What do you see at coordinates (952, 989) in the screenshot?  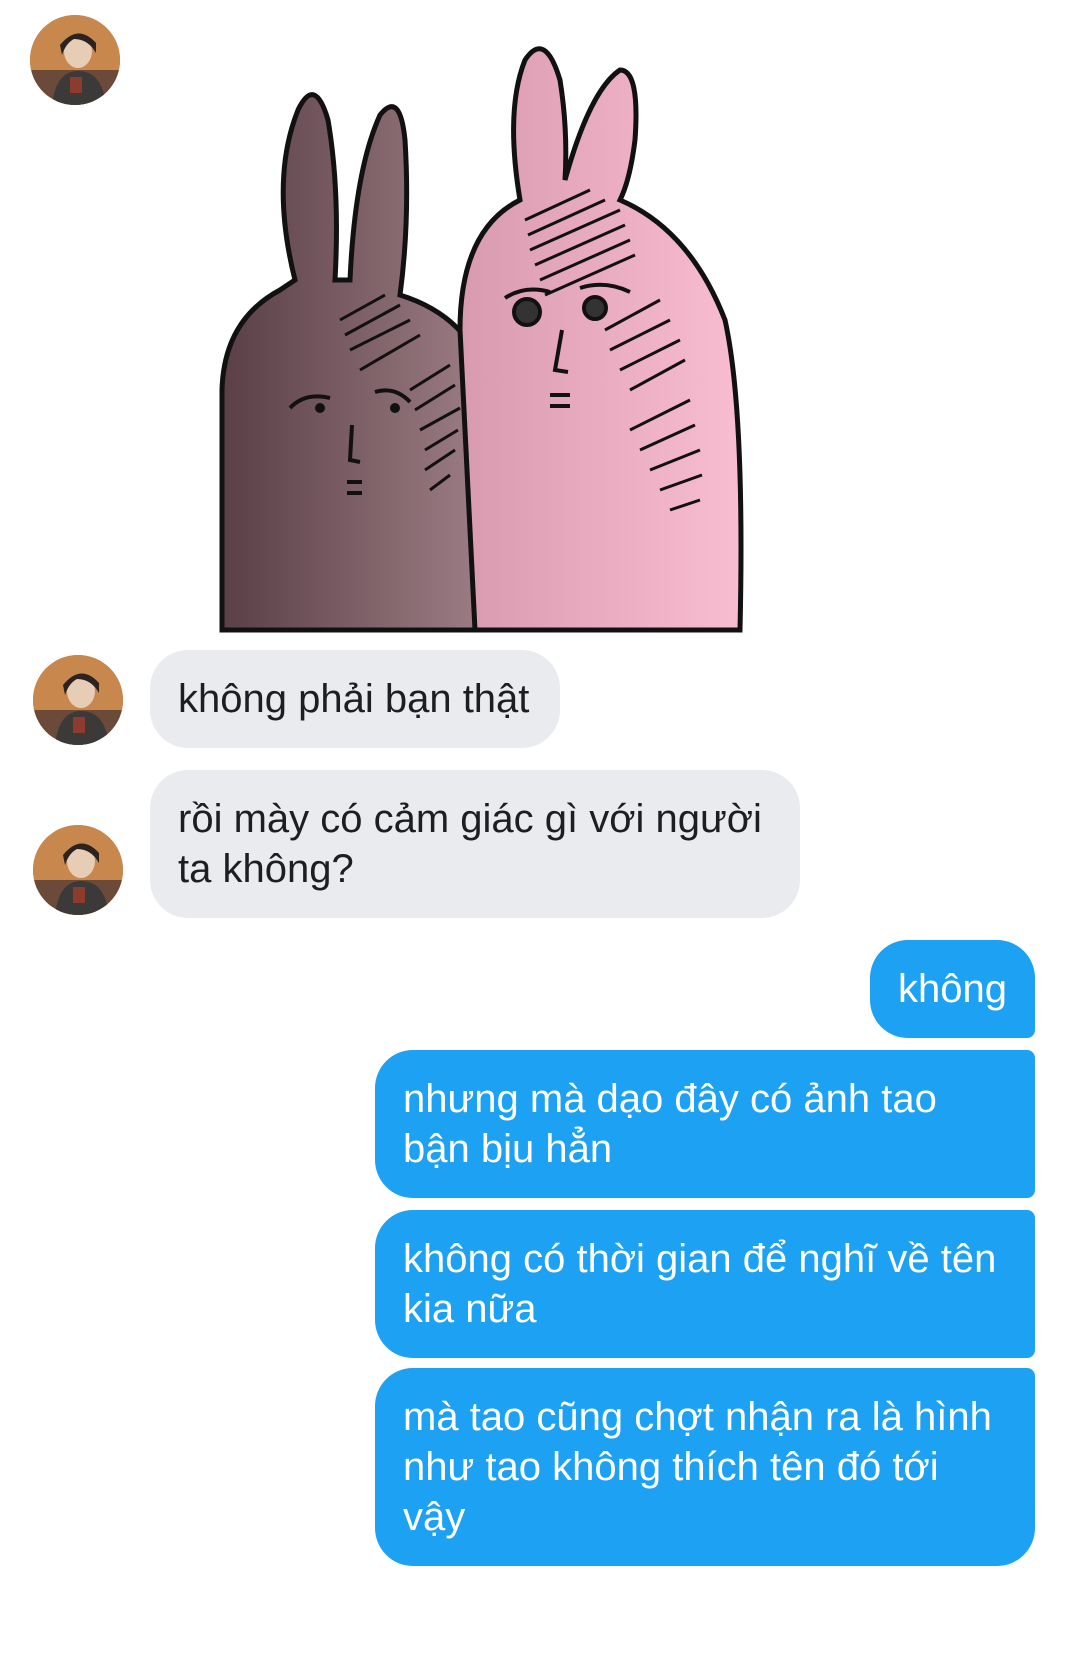 I see `message-bubble-sent: không` at bounding box center [952, 989].